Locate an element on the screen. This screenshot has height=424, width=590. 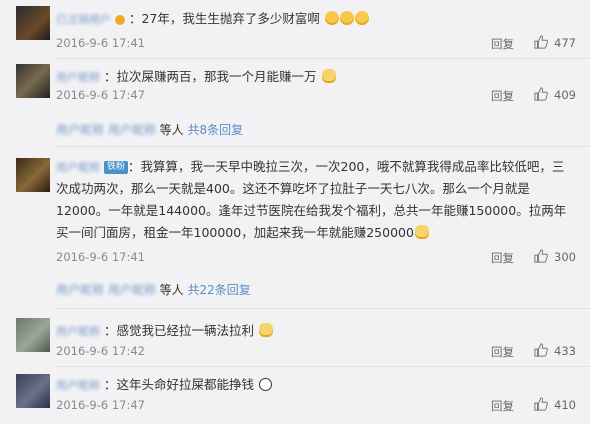
view-replies-link: 共8条回复 is located at coordinates (216, 130).